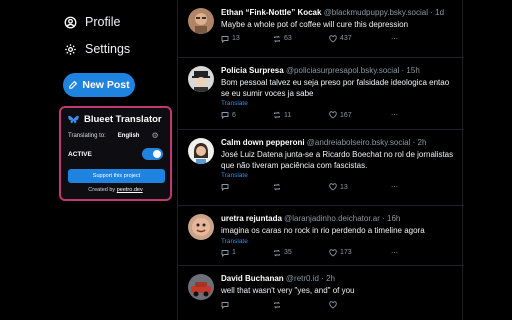 This screenshot has width=512, height=320. What do you see at coordinates (282, 253) in the screenshot?
I see `repost-button: 35` at bounding box center [282, 253].